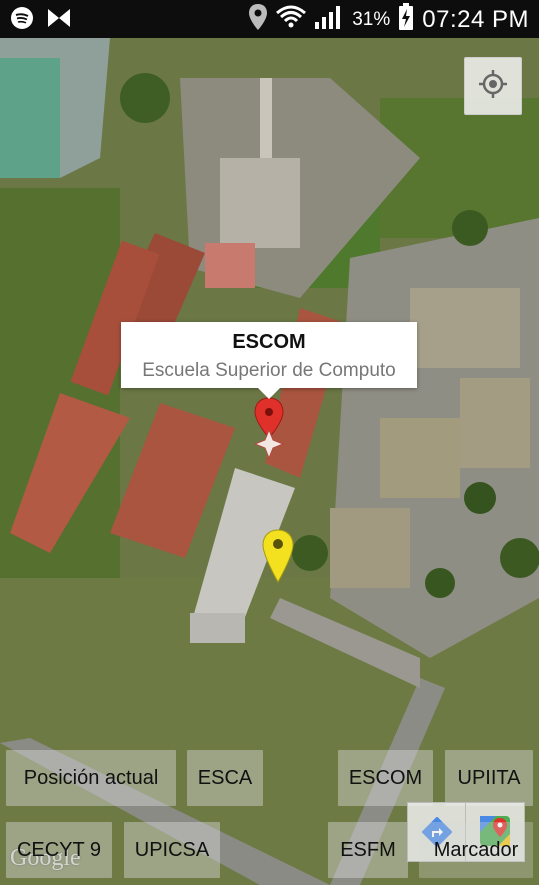 This screenshot has width=539, height=885. Describe the element at coordinates (278, 558) in the screenshot. I see `yellow-marker` at that location.